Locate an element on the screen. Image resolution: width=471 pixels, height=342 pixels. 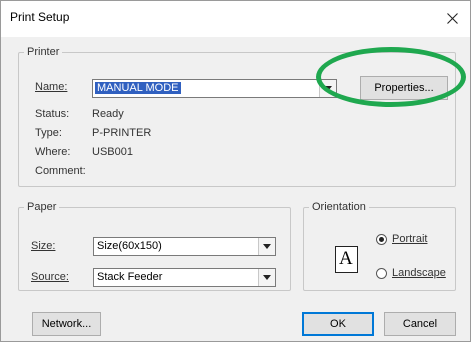
paper-group-label: Paper is located at coordinates (42, 207).